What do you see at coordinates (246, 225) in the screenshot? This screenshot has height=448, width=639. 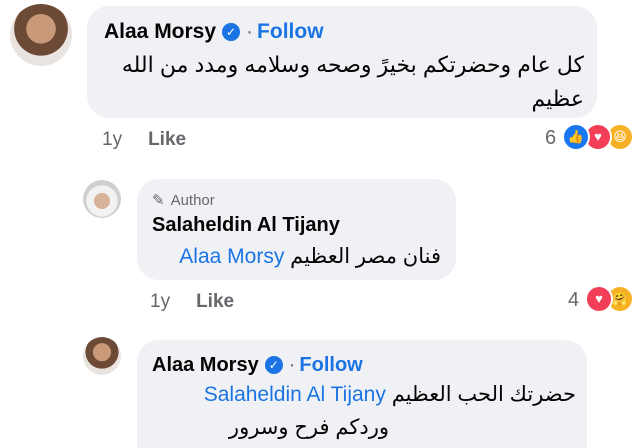 I see `author-name: Salaheldin Al Tijany` at bounding box center [246, 225].